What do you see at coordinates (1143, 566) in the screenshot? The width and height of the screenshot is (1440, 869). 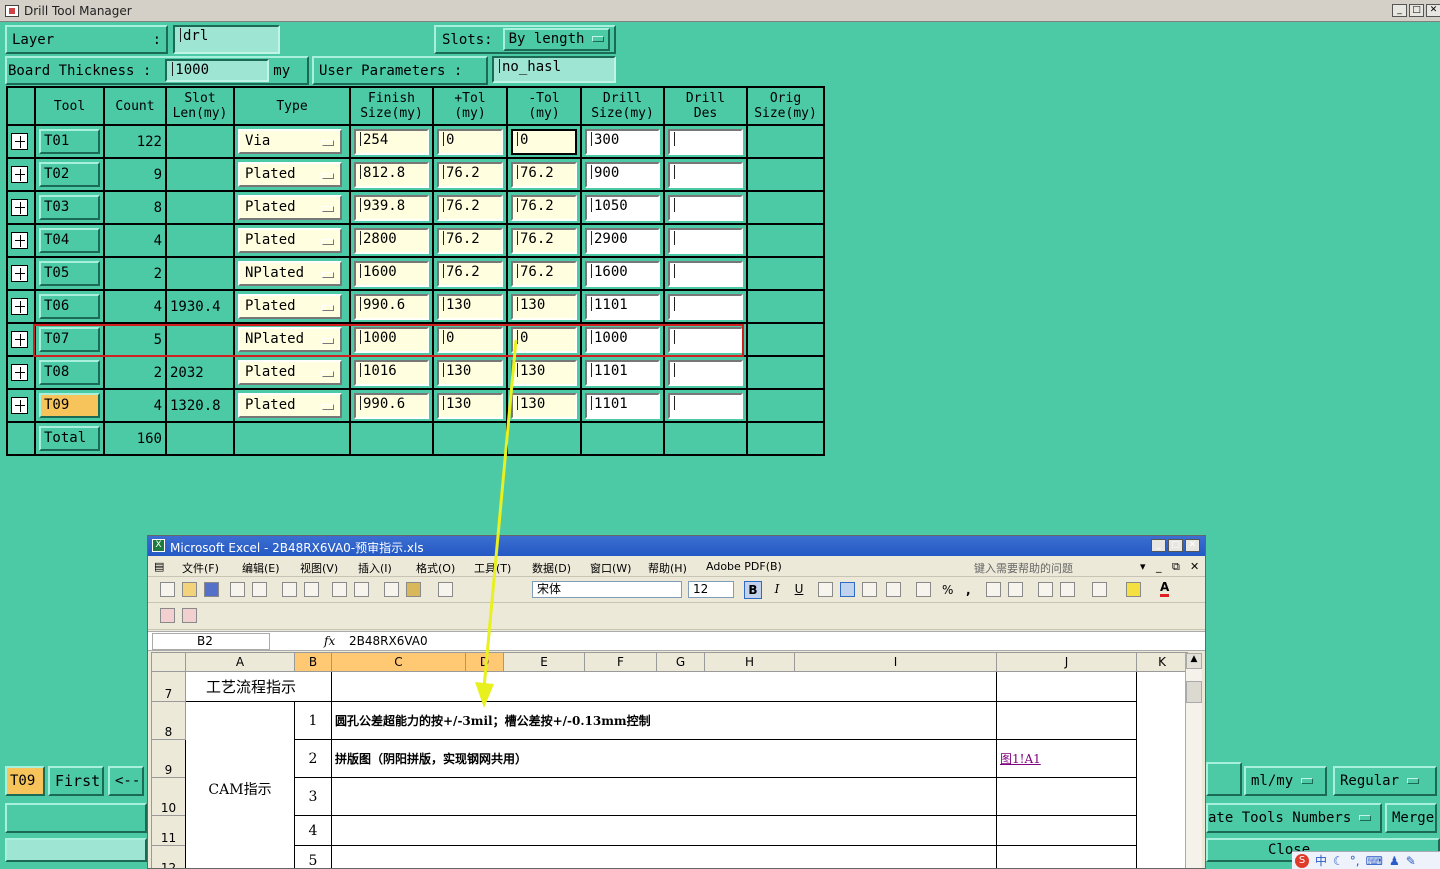 I see `help-dropdown-icon: ▾` at bounding box center [1143, 566].